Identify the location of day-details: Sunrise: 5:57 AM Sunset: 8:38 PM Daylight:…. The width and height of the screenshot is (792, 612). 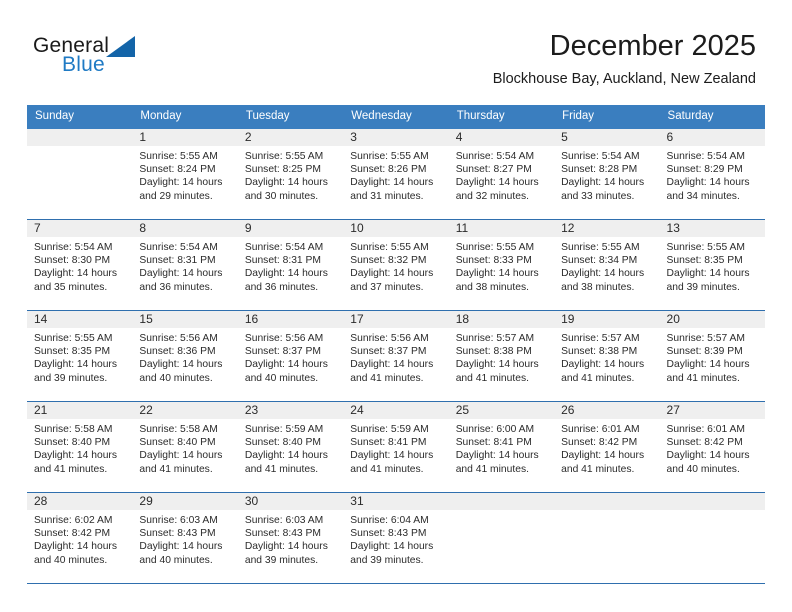
(606, 356).